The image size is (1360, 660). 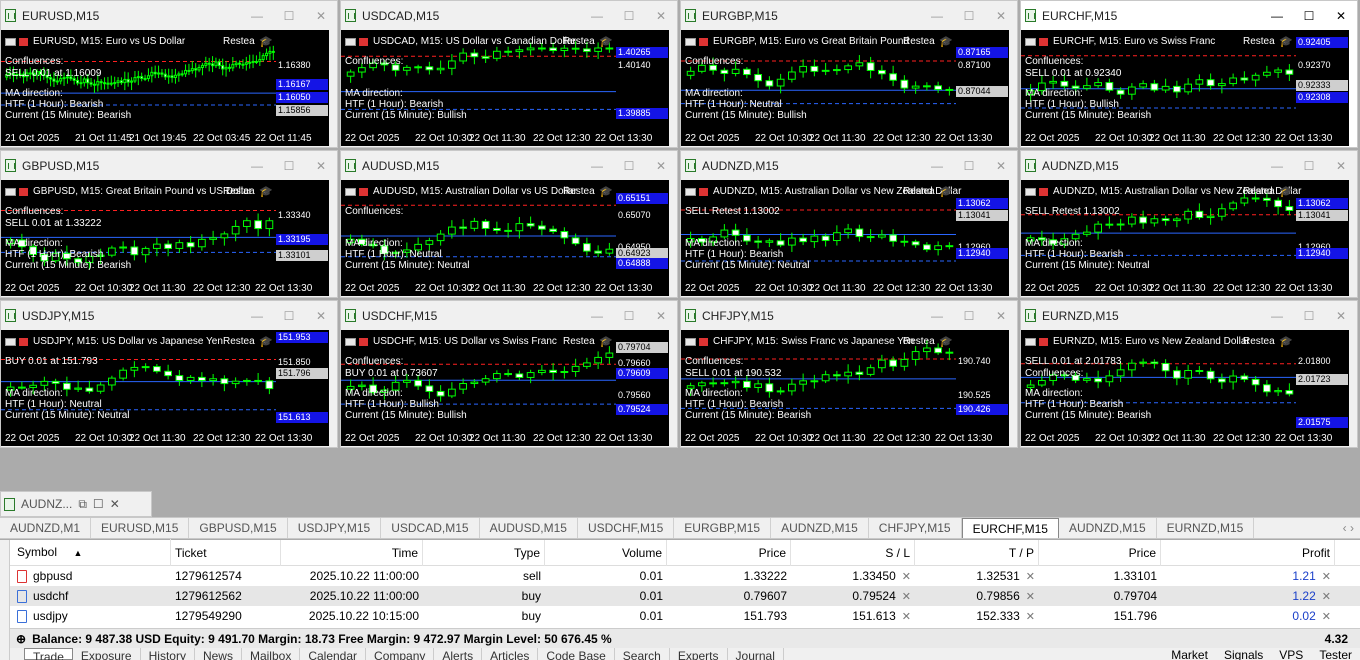 I want to click on chart-title-bar: GBPUSD,M15 — ☐ ✕, so click(x=169, y=165).